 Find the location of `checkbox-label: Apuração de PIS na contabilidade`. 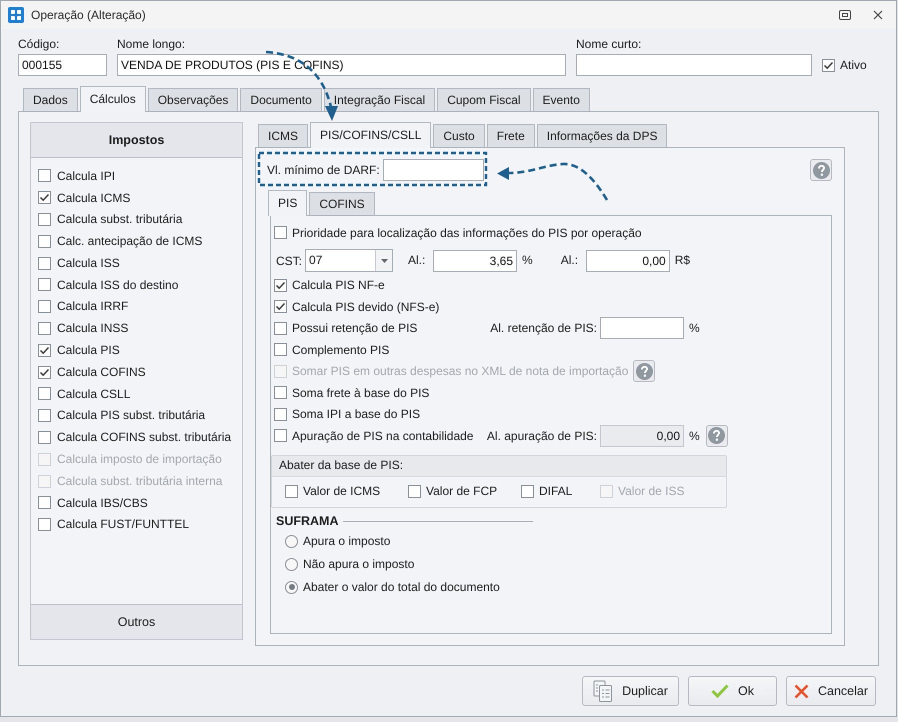

checkbox-label: Apuração de PIS na contabilidade is located at coordinates (383, 435).